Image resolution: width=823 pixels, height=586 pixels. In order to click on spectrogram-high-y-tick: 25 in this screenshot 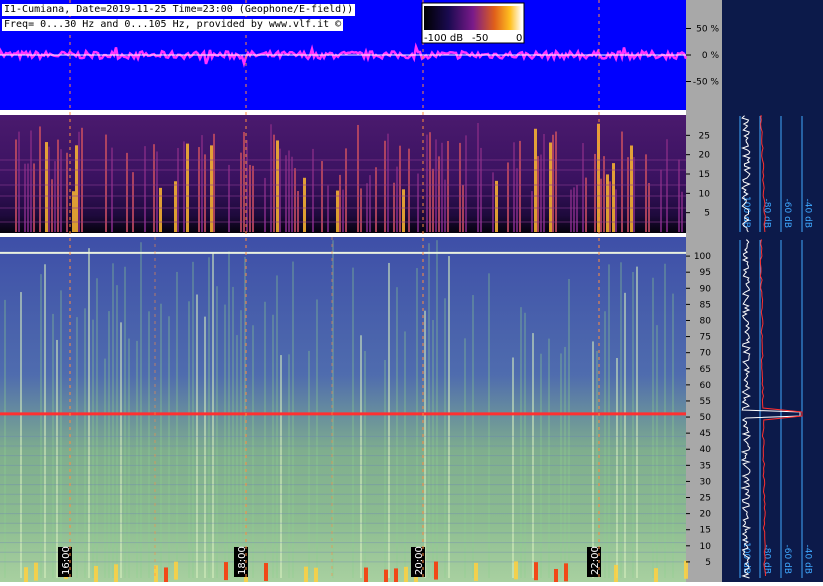, I will do `click(705, 499)`.